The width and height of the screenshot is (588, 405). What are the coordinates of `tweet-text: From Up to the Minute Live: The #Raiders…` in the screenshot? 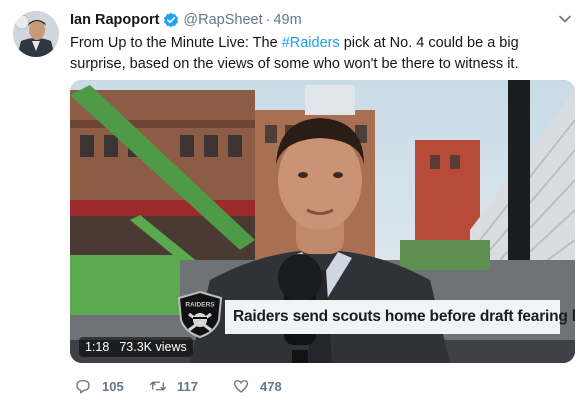 It's located at (322, 54).